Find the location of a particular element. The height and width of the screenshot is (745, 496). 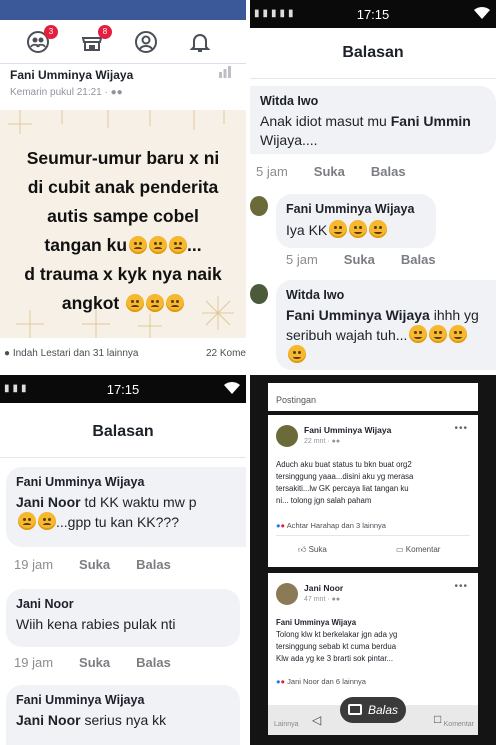

thumbs-up-icon: 👍︎ is located at coordinates (303, 549).